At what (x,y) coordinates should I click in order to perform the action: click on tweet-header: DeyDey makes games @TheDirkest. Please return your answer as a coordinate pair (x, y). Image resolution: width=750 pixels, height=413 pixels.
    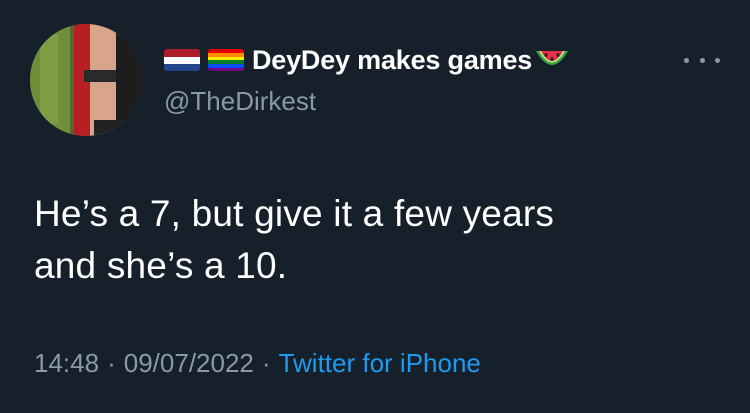
    Looking at the image, I should click on (417, 78).